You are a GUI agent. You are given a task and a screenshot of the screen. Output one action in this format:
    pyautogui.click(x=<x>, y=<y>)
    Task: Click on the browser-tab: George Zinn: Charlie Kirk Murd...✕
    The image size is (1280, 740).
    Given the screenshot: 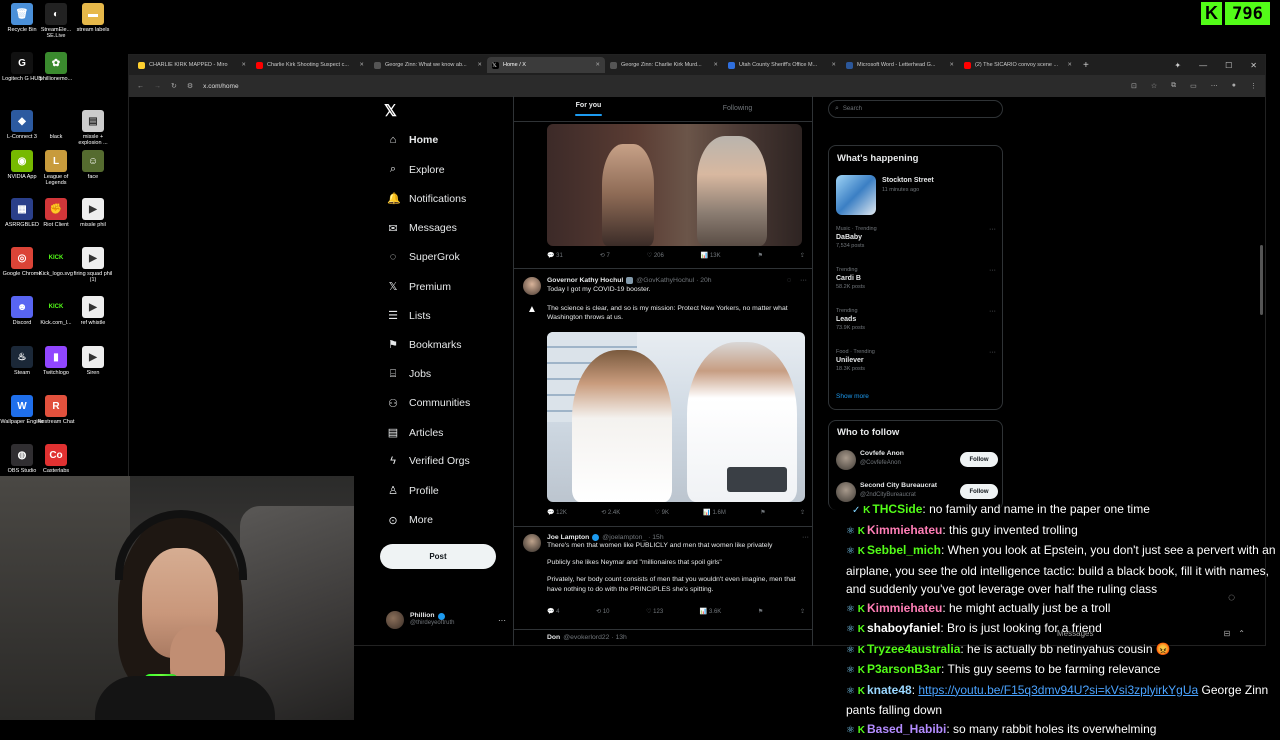 What is the action you would take?
    pyautogui.click(x=664, y=65)
    